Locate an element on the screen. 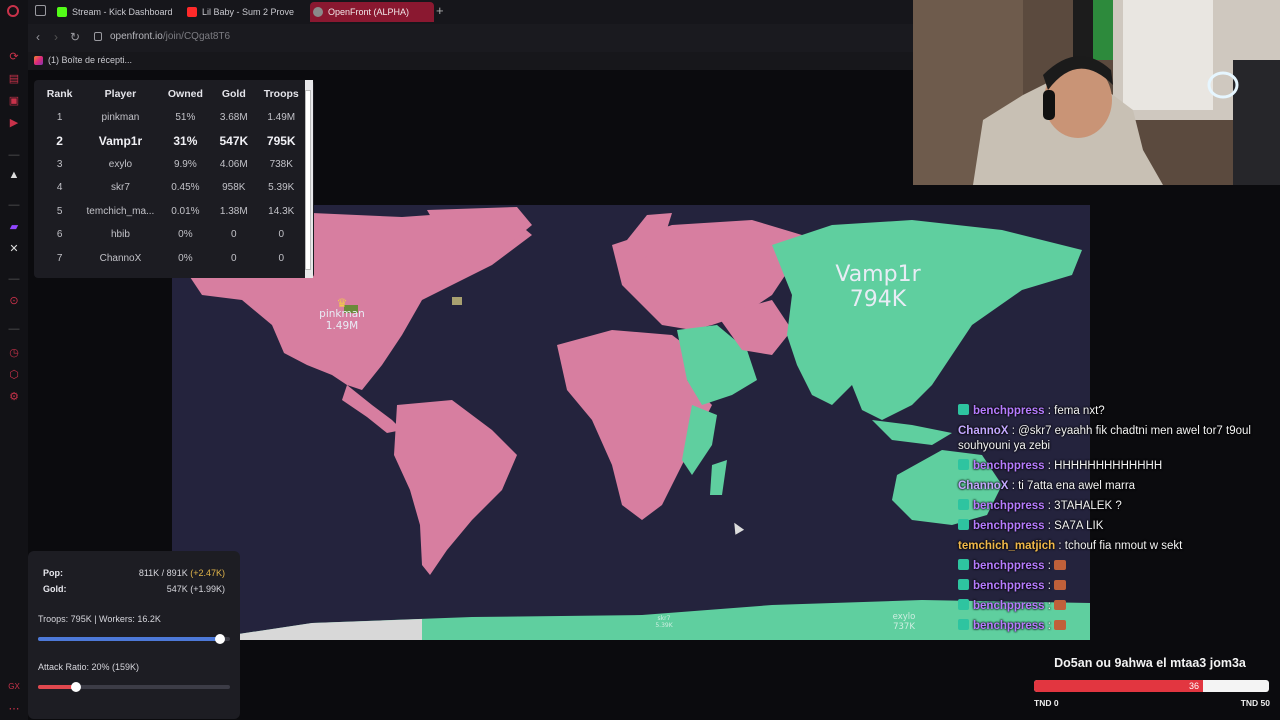 The height and width of the screenshot is (720, 1280). goal-progress-bar: 36 is located at coordinates (1151, 686).